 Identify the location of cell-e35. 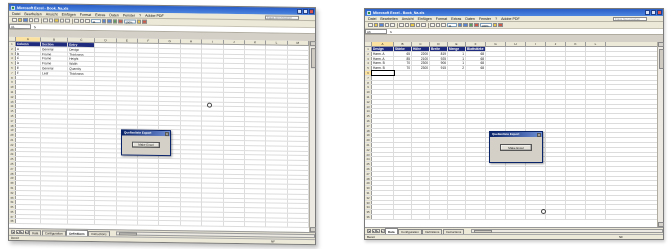
(127, 208).